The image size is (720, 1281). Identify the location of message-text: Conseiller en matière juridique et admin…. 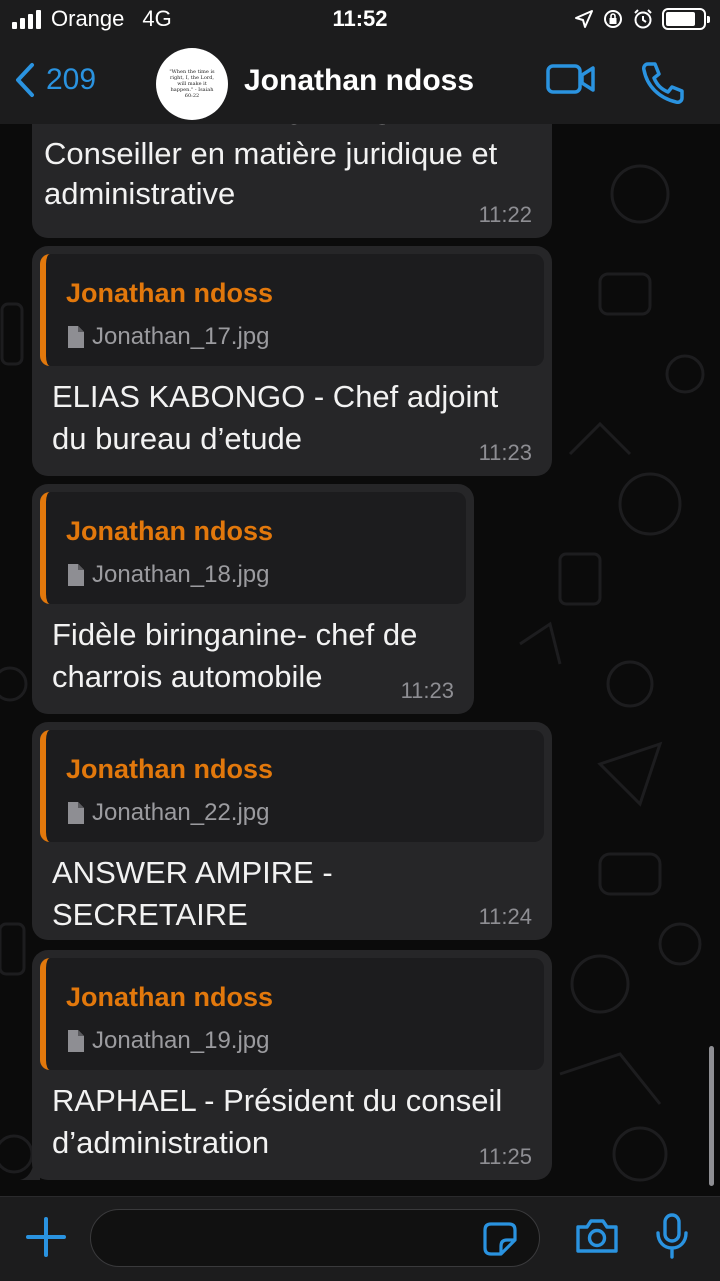
(271, 173).